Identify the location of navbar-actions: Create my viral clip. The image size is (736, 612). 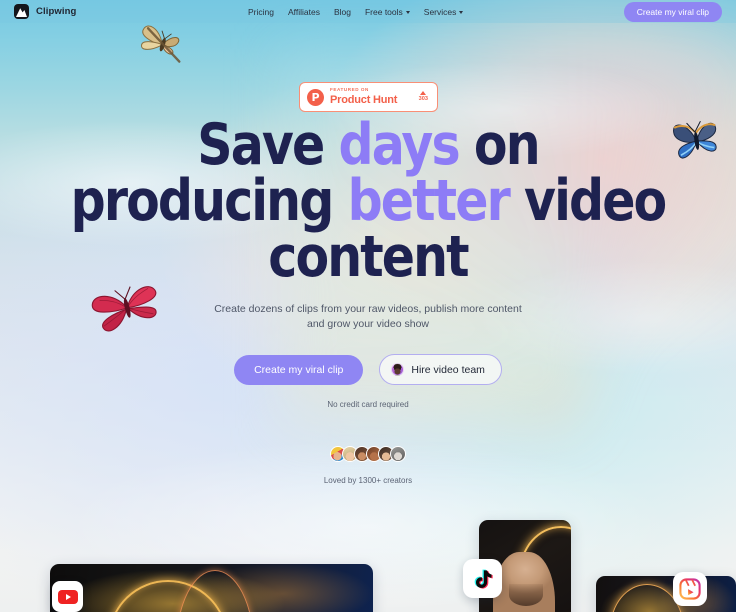
(672, 11).